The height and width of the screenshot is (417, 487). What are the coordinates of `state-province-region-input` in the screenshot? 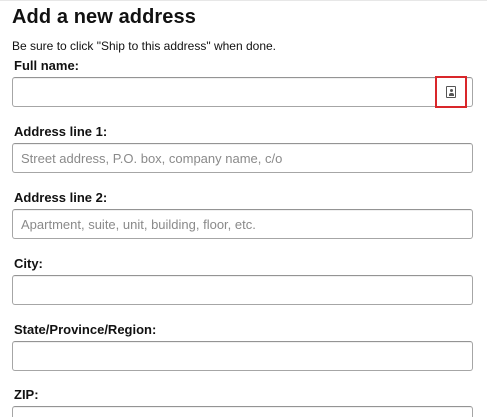 It's located at (242, 356).